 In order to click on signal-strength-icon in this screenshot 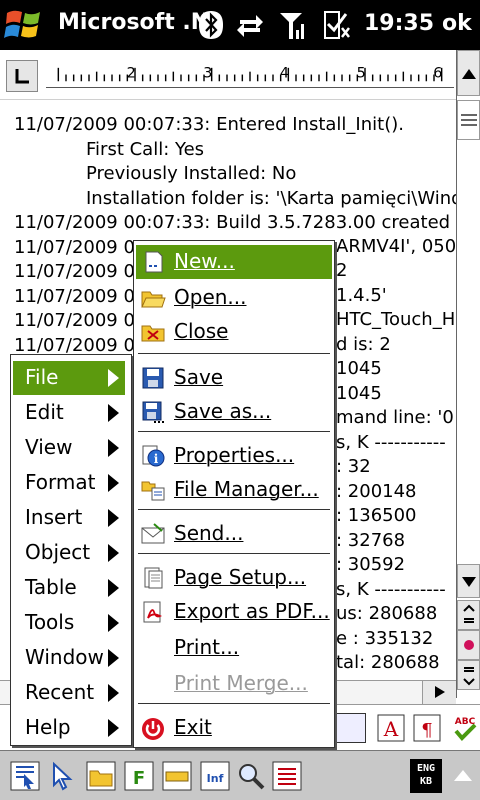, I will do `click(292, 25)`.